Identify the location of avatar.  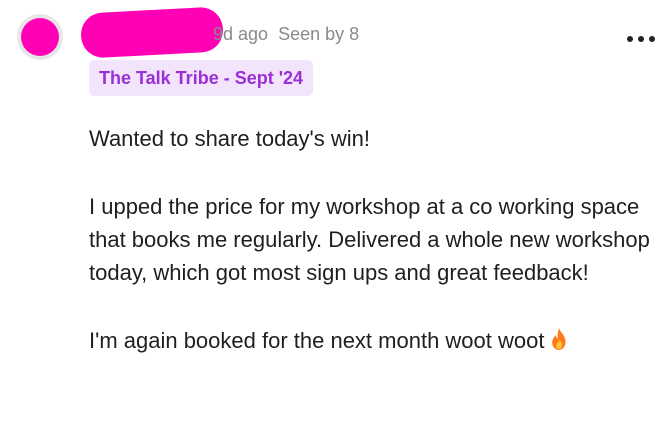
(40, 37).